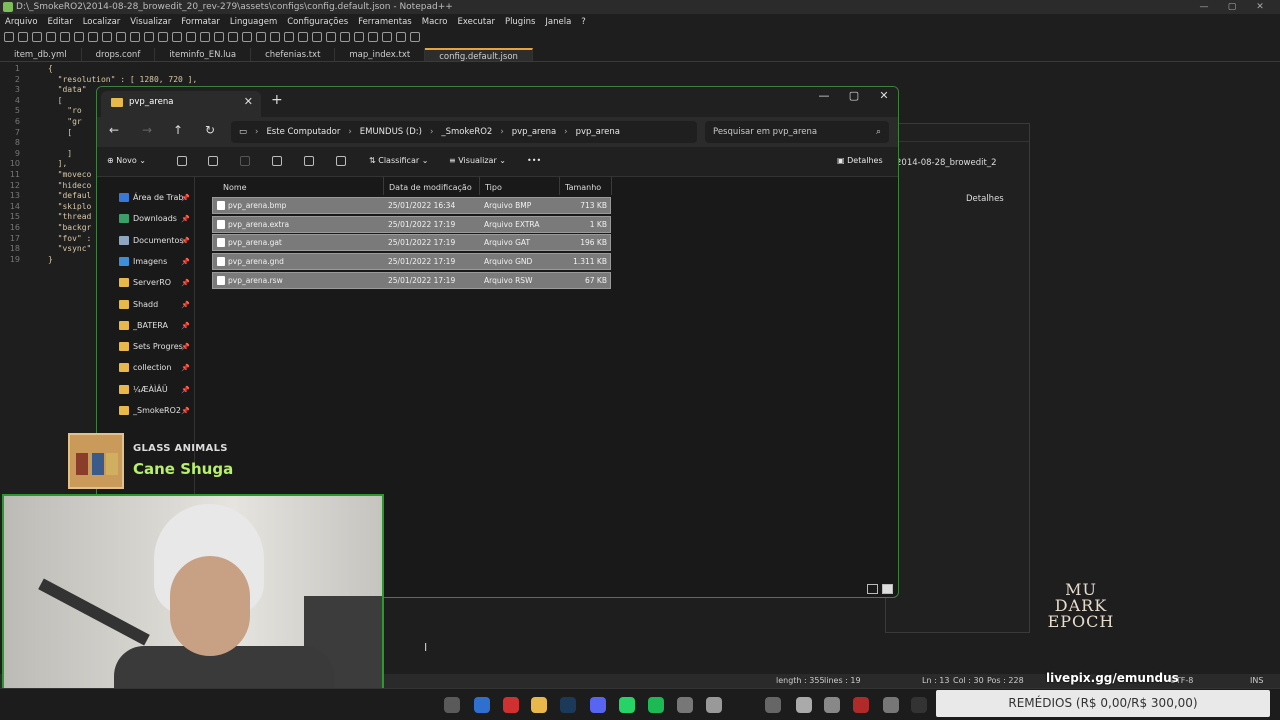  I want to click on run-macro-icon, so click(401, 37).